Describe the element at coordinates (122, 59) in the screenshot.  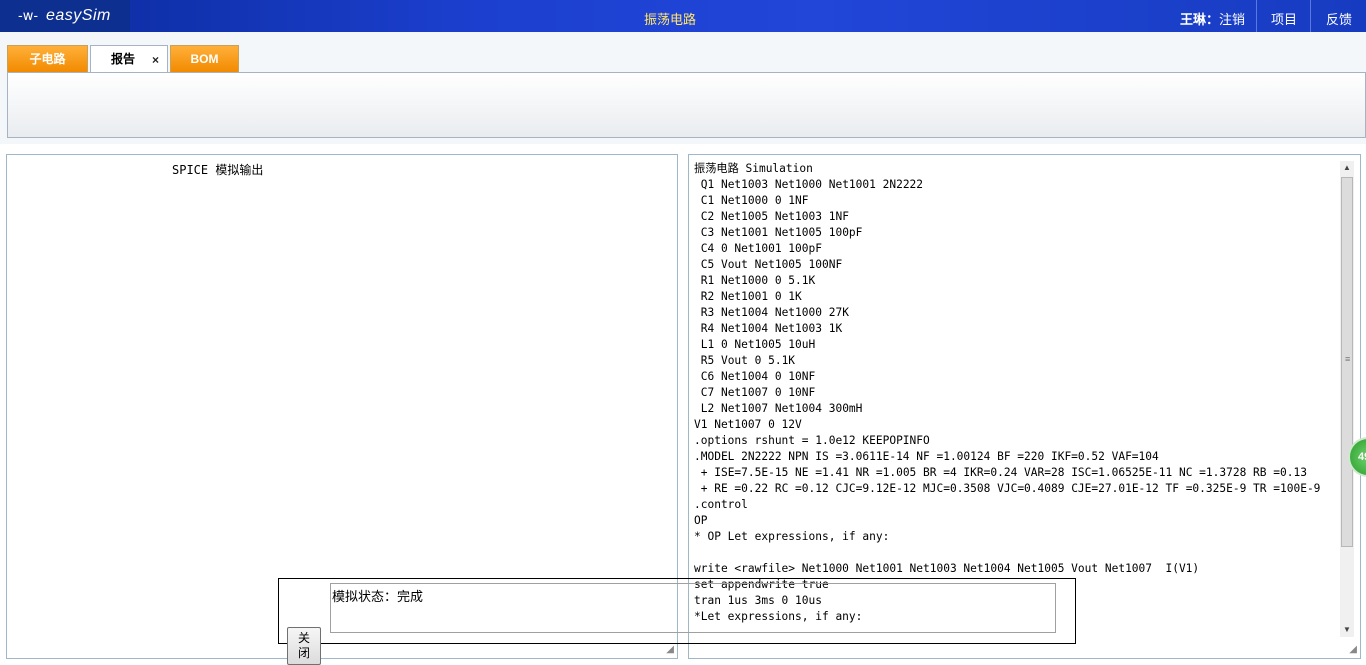
I see `tab-label: 报告` at that location.